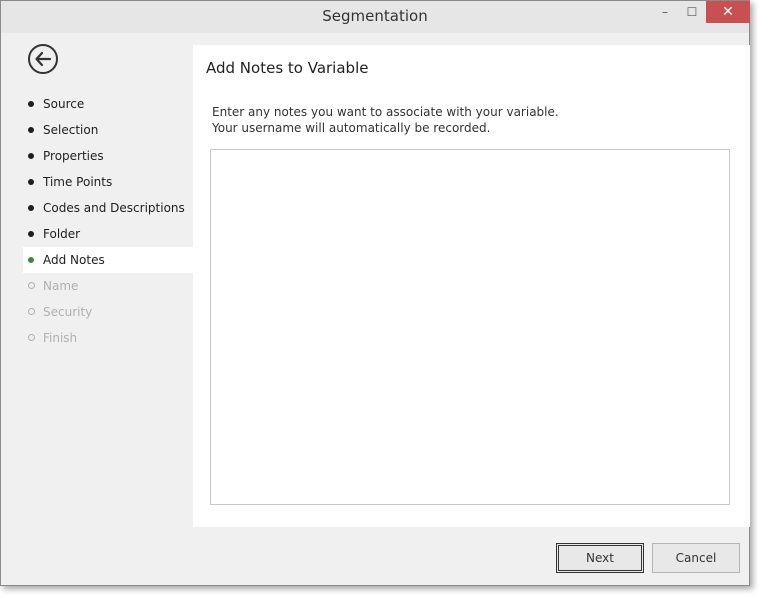 This screenshot has height=595, width=759. I want to click on nav-step-properties: Properties, so click(108, 156).